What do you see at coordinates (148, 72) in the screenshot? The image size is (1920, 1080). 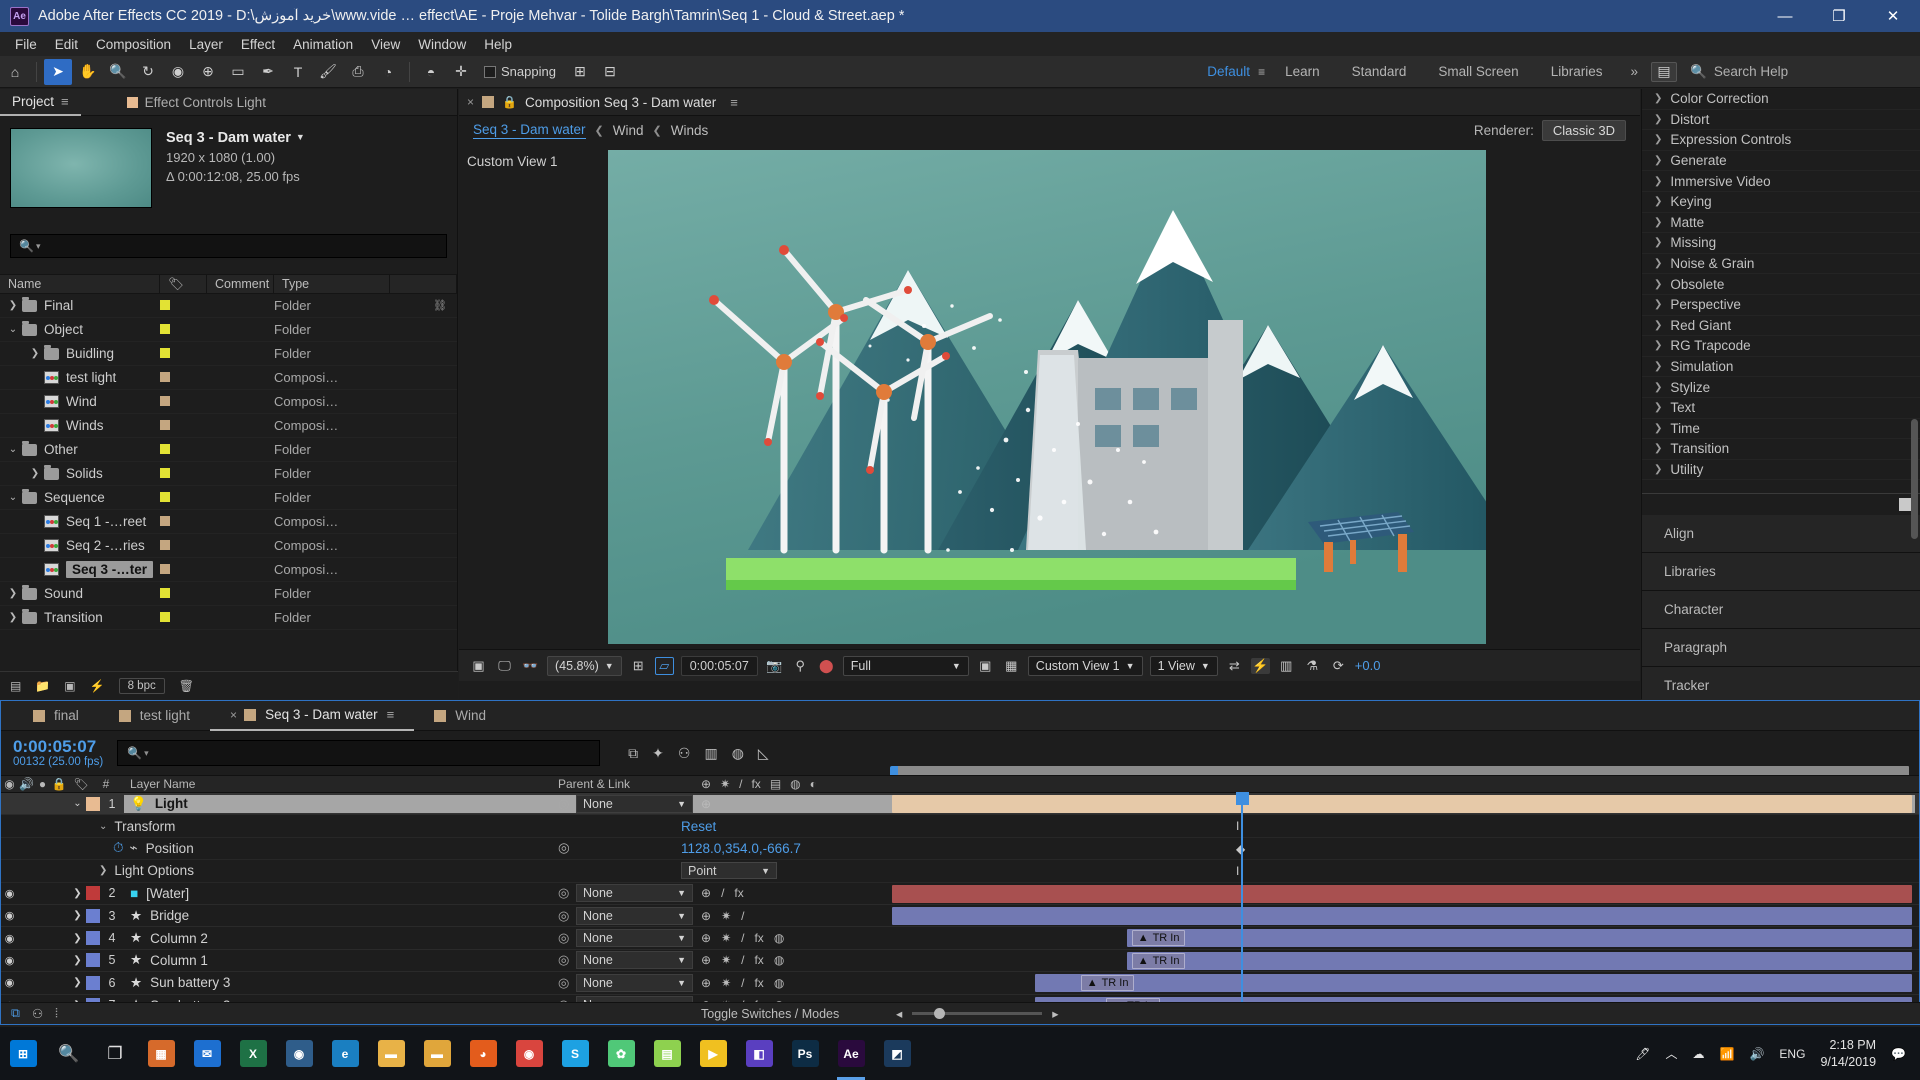 I see `rotation-tool-icon: ↻` at bounding box center [148, 72].